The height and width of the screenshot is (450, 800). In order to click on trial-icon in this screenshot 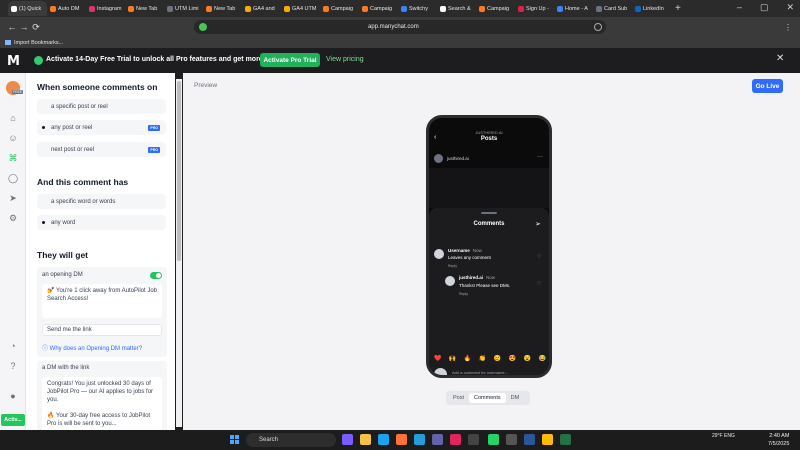, I will do `click(38, 60)`.